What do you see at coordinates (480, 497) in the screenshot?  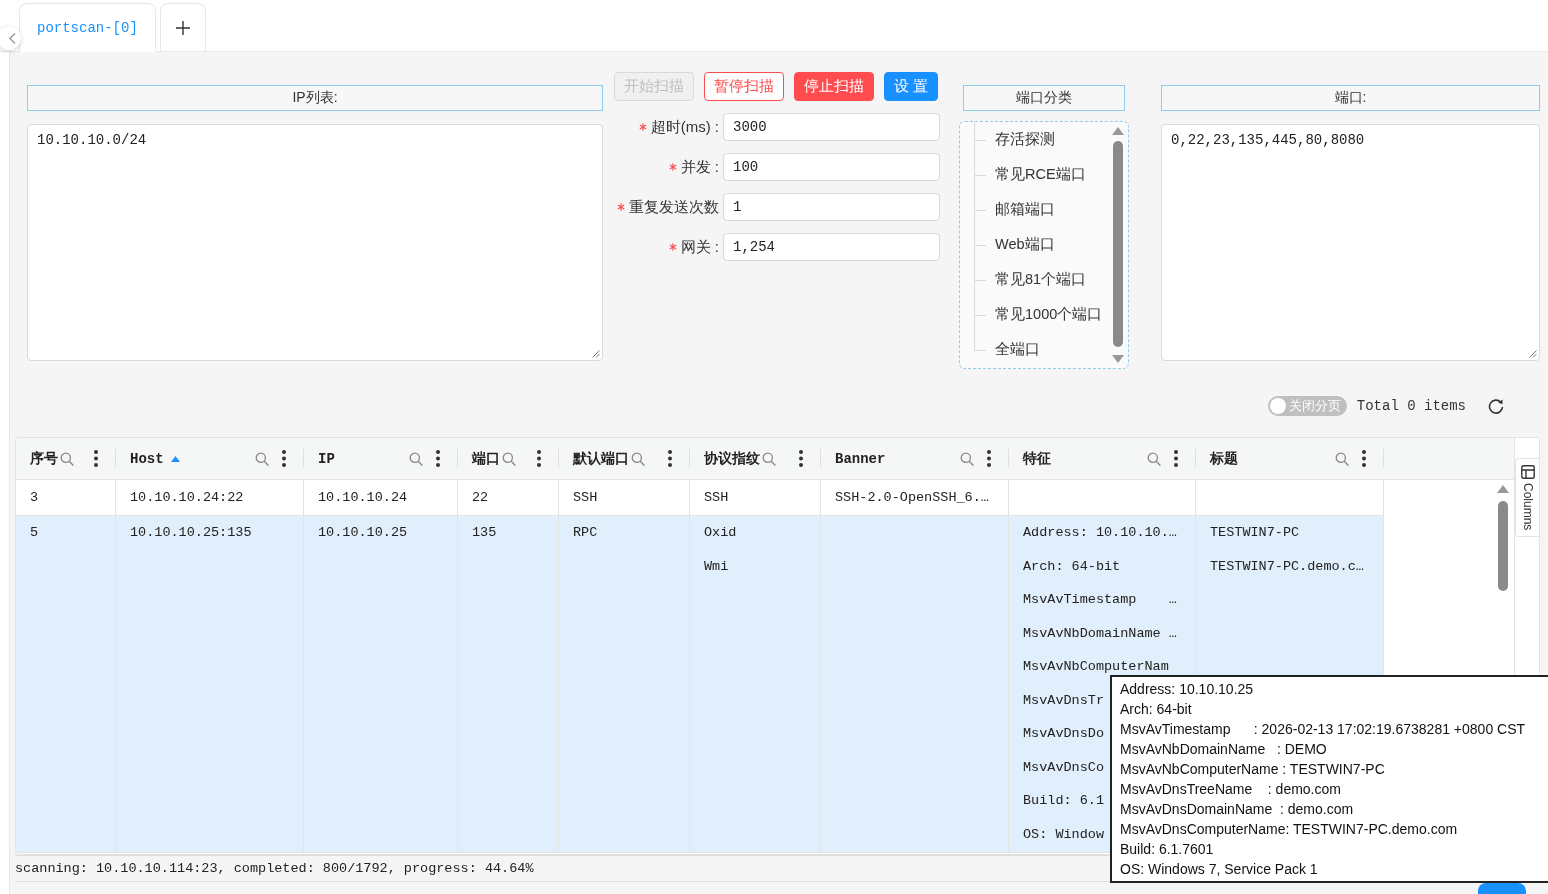 I see `cell-text: 22` at bounding box center [480, 497].